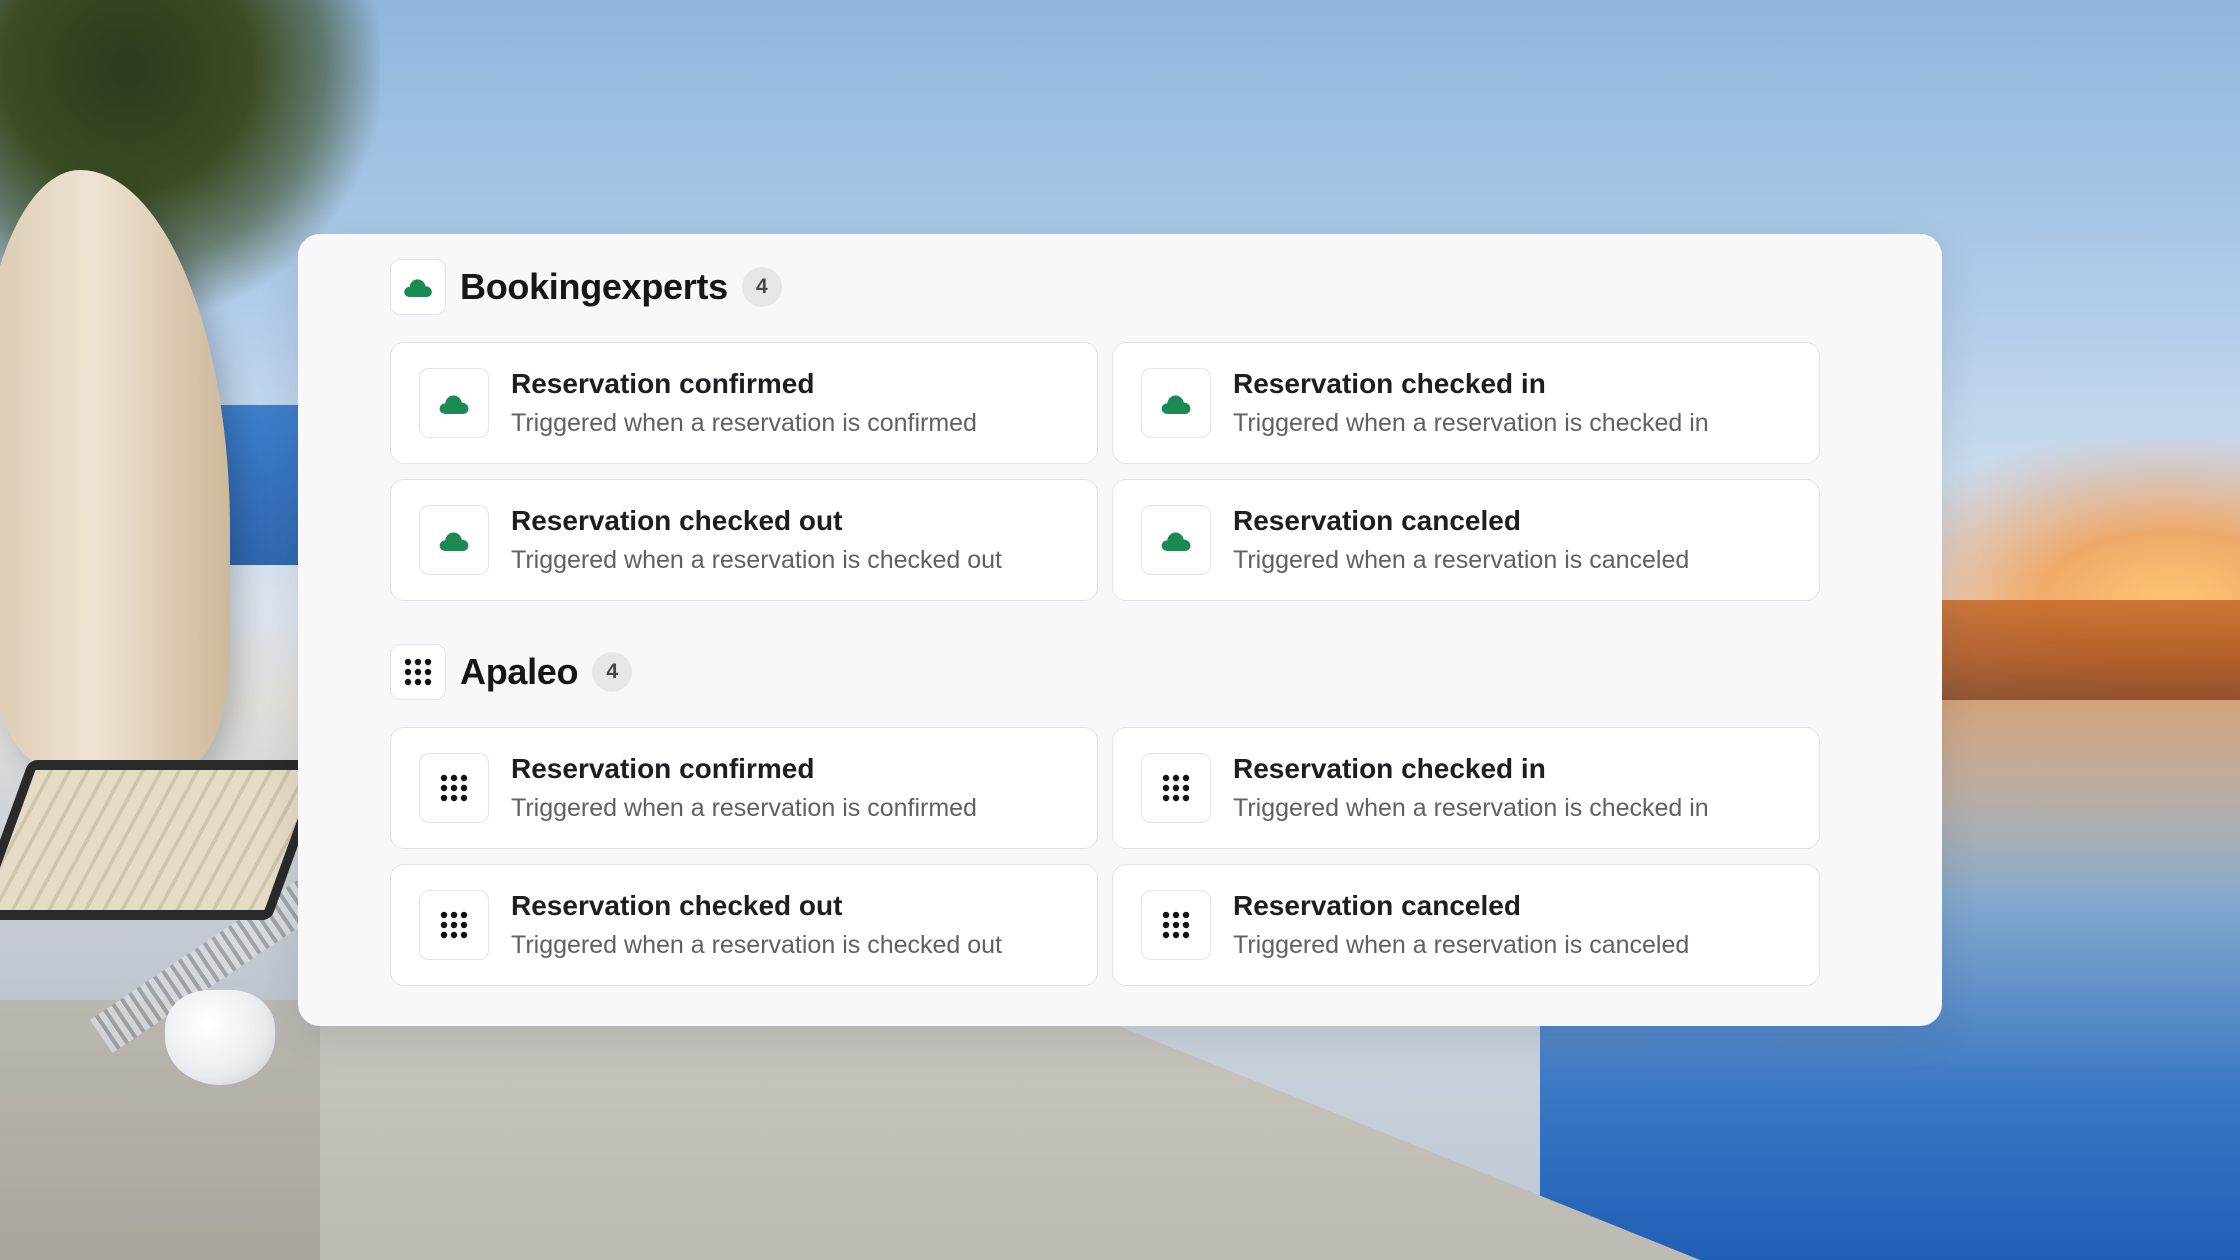  I want to click on flower-pot, so click(220, 1037).